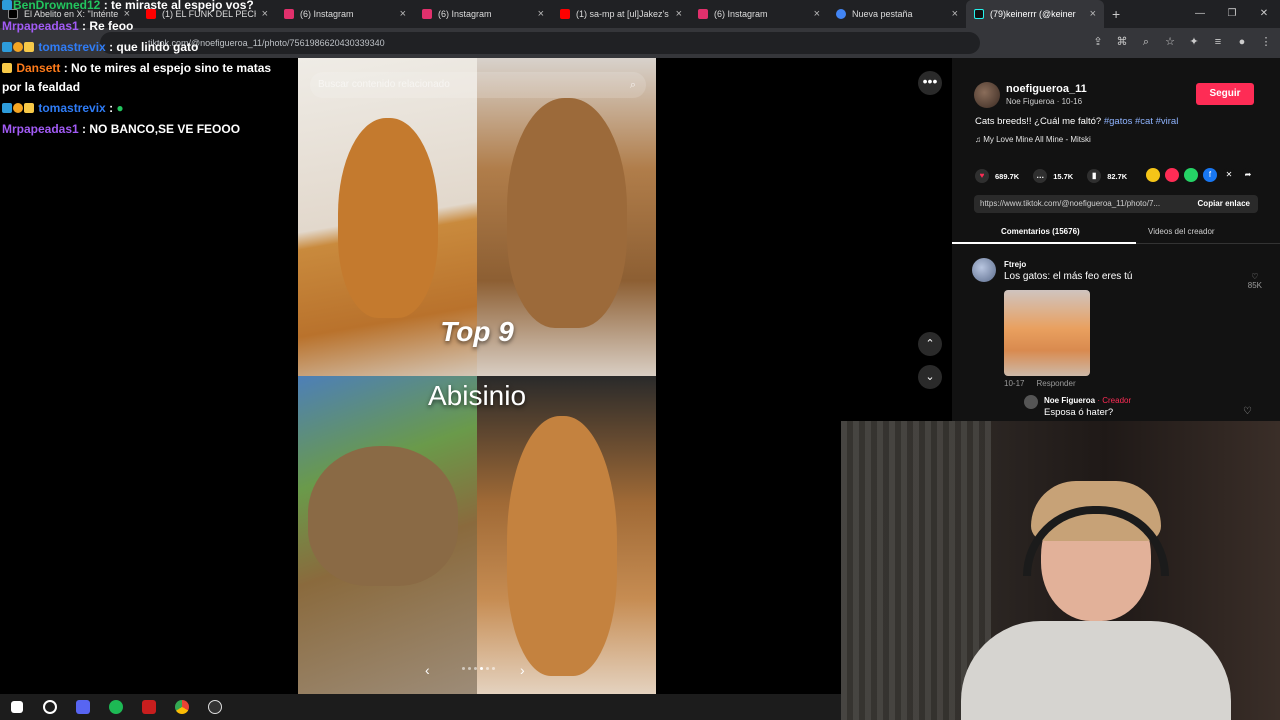  Describe the element at coordinates (1200, 175) in the screenshot. I see `share-icons: f ✕ ➦` at that location.